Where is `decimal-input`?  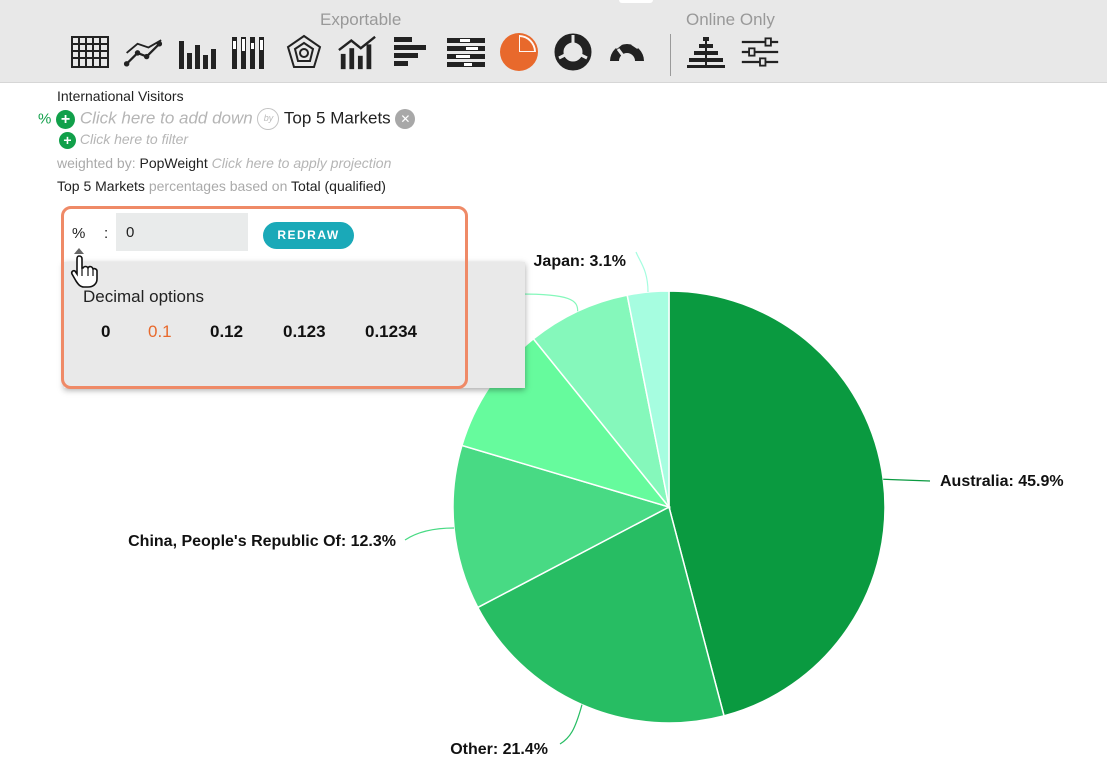
decimal-input is located at coordinates (182, 232).